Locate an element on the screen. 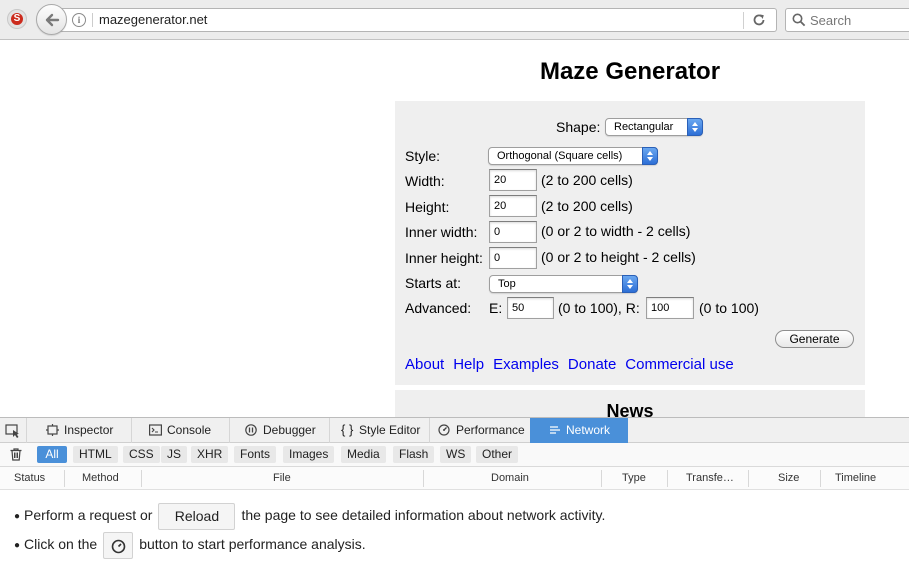 This screenshot has height=580, width=909. examples-link: Examples is located at coordinates (526, 364).